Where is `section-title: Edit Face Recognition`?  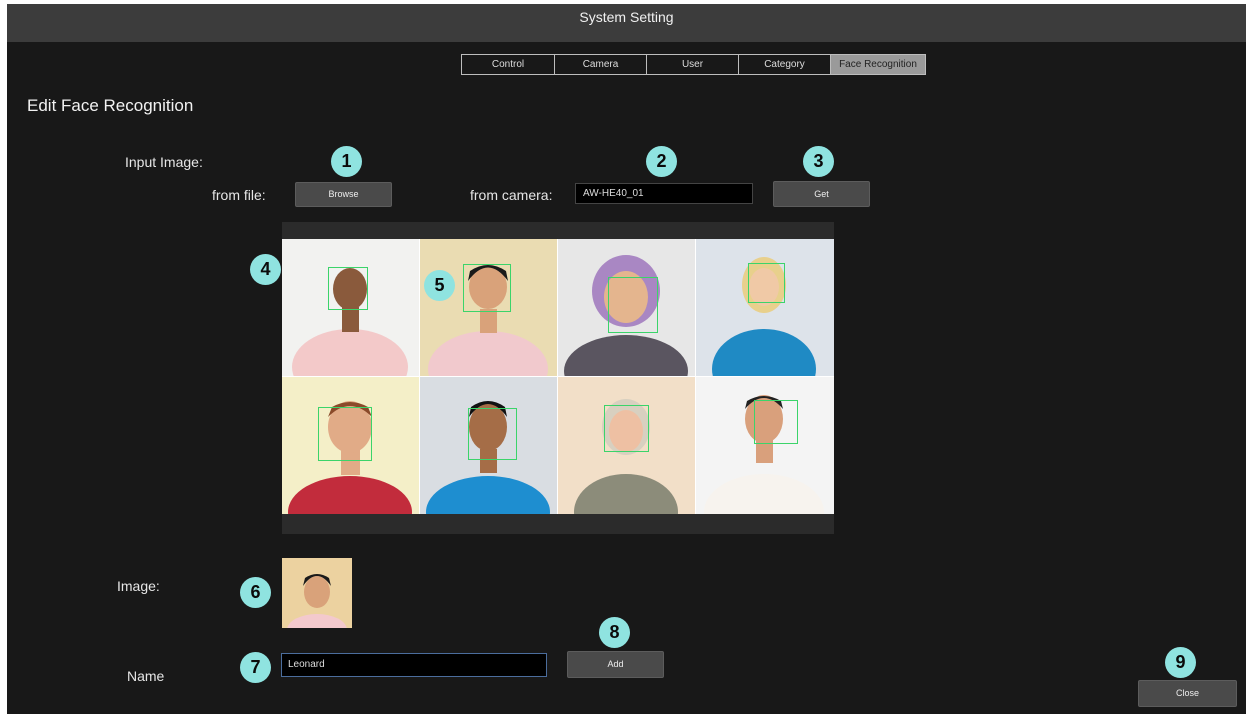 section-title: Edit Face Recognition is located at coordinates (110, 105).